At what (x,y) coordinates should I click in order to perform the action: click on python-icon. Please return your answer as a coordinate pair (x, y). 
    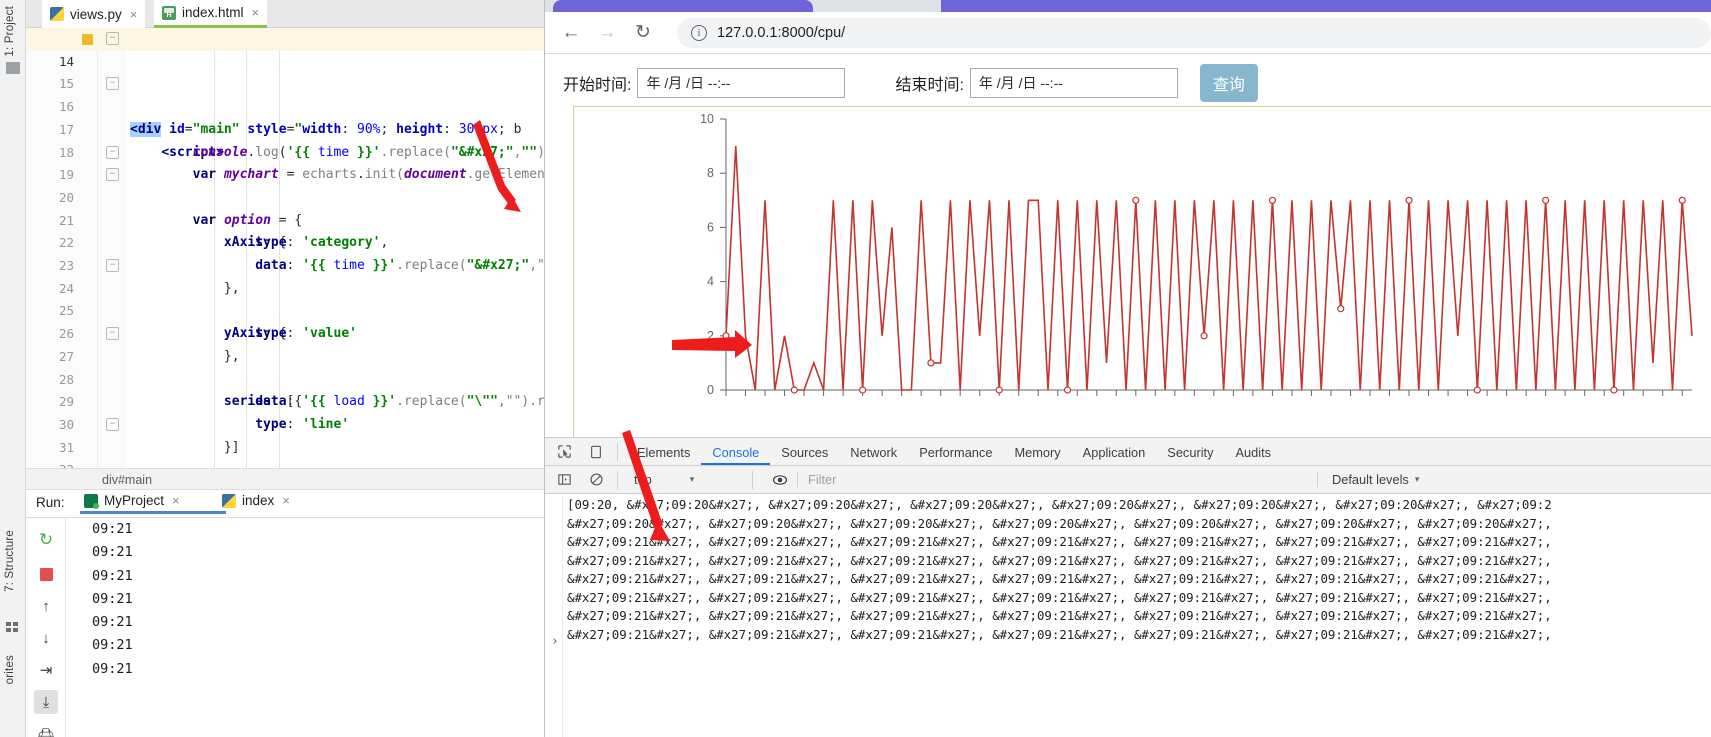
    Looking at the image, I should click on (229, 500).